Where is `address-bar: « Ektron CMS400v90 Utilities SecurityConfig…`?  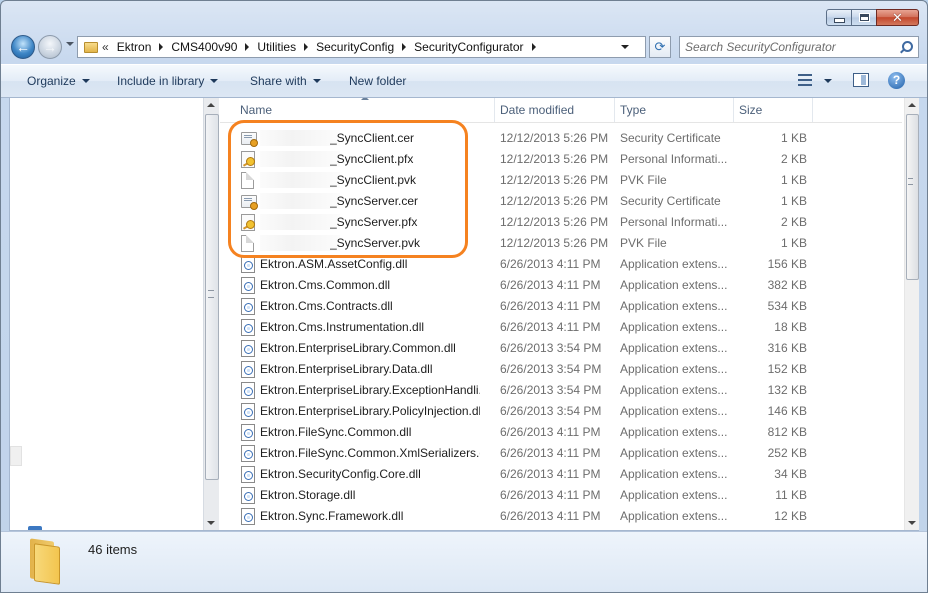
address-bar: « Ektron CMS400v90 Utilities SecurityConfig… is located at coordinates (361, 47).